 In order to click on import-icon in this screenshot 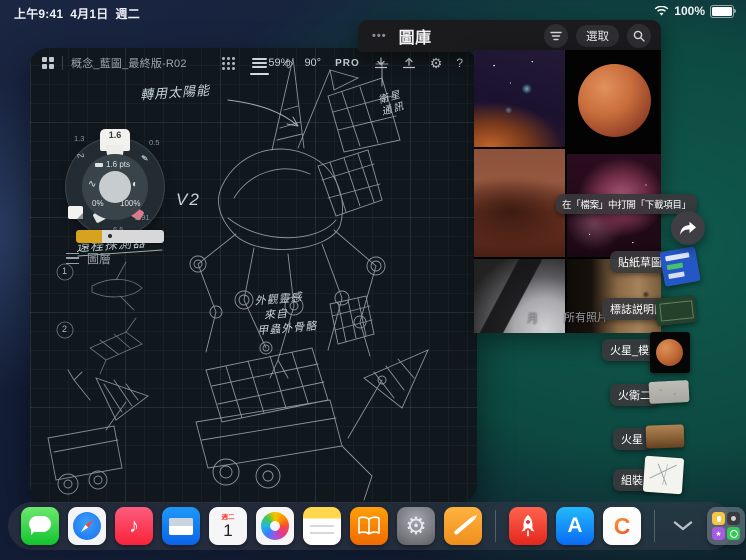, I will do `click(381, 63)`.